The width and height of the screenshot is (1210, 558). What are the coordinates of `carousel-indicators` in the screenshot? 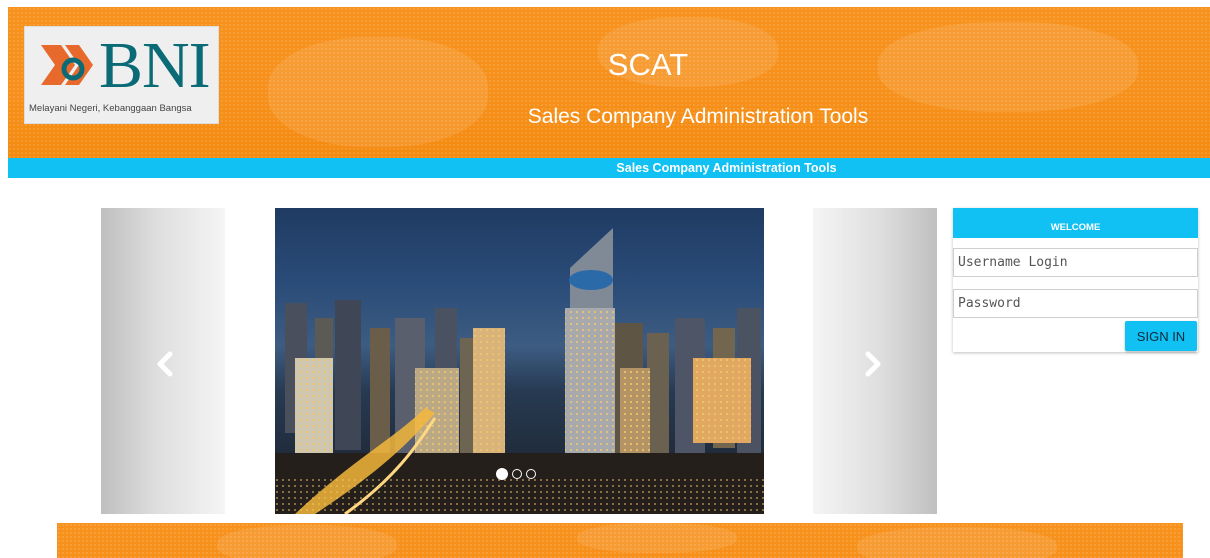 It's located at (516, 474).